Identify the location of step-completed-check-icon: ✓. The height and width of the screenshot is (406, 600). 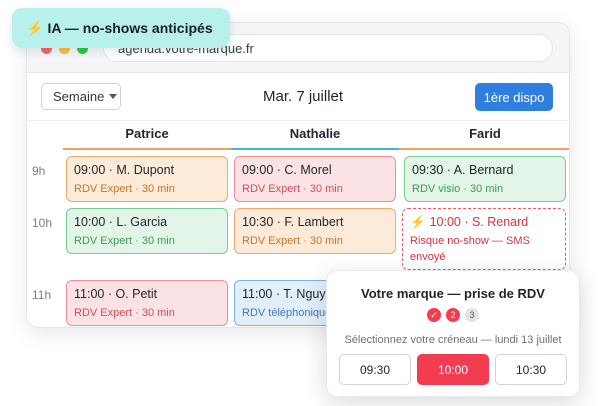
(434, 315).